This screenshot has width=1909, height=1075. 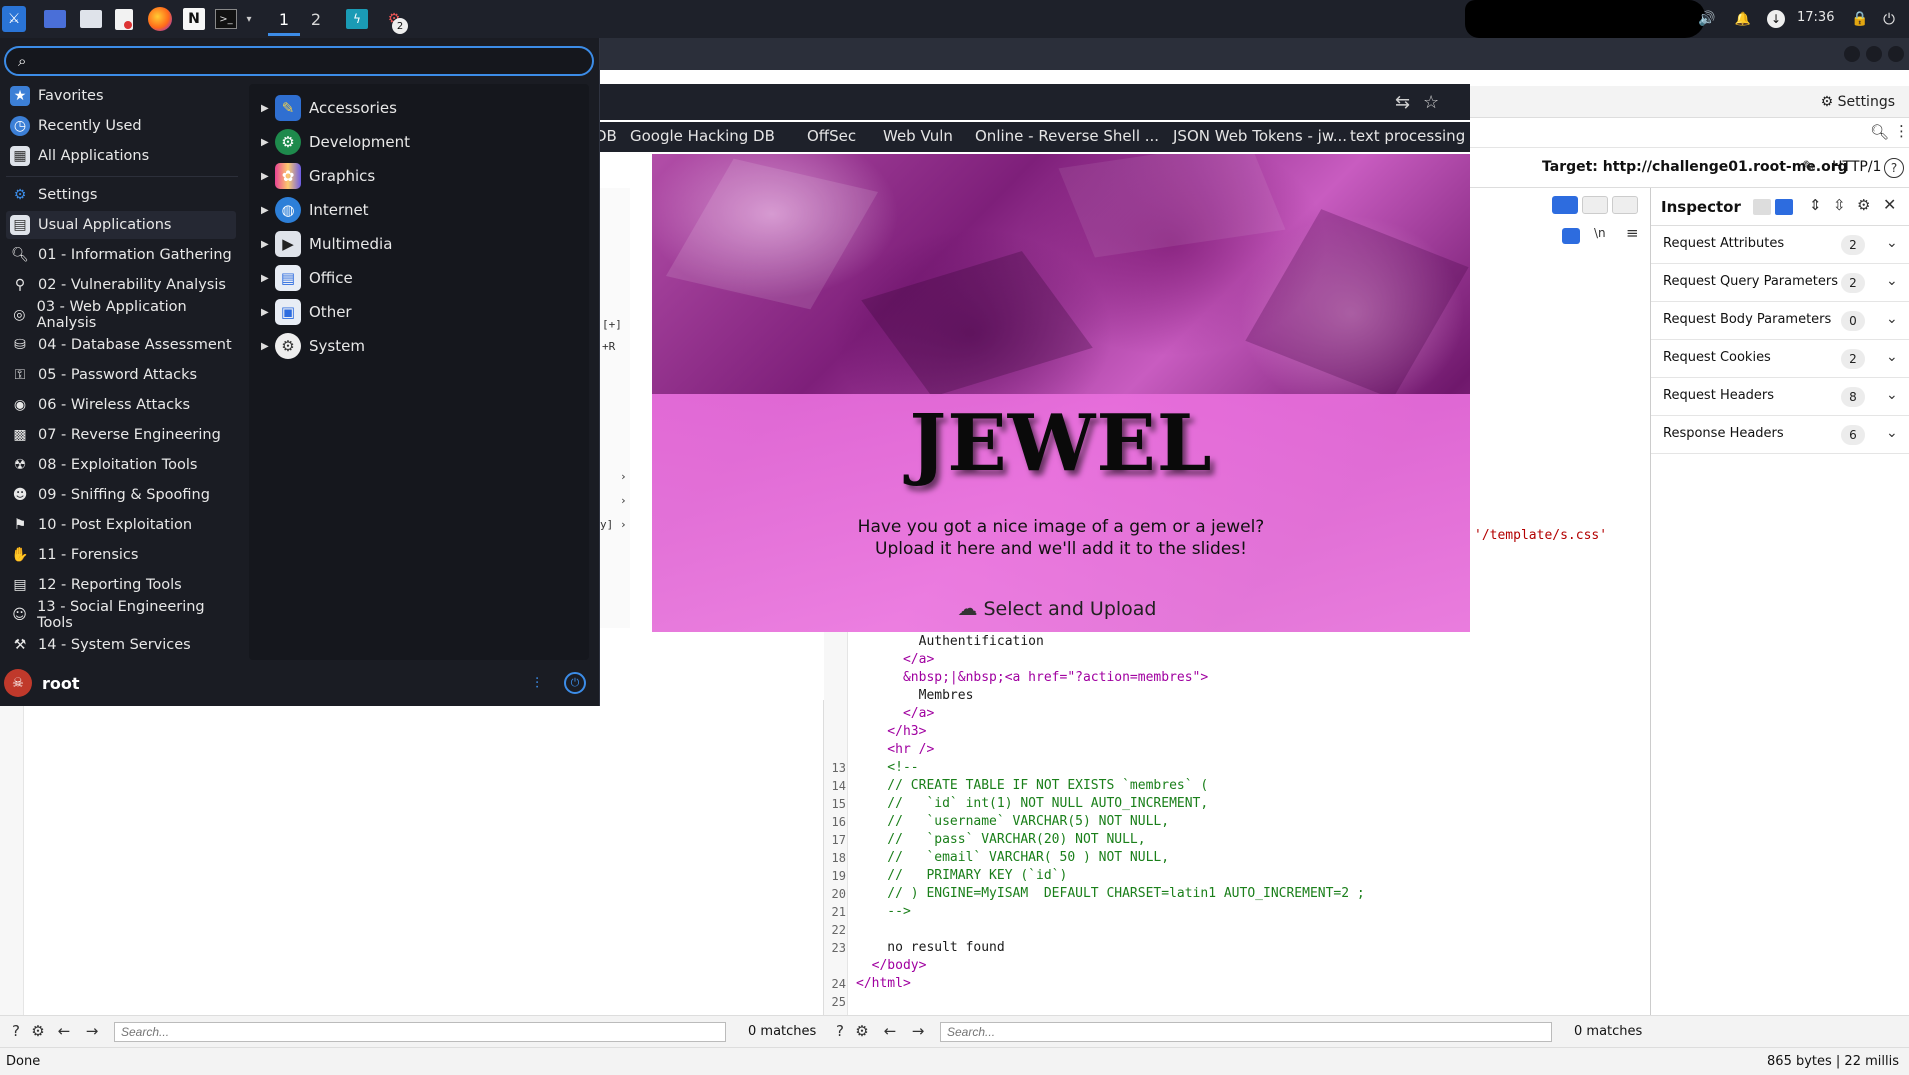 I want to click on clock: 17:36, so click(x=1815, y=17).